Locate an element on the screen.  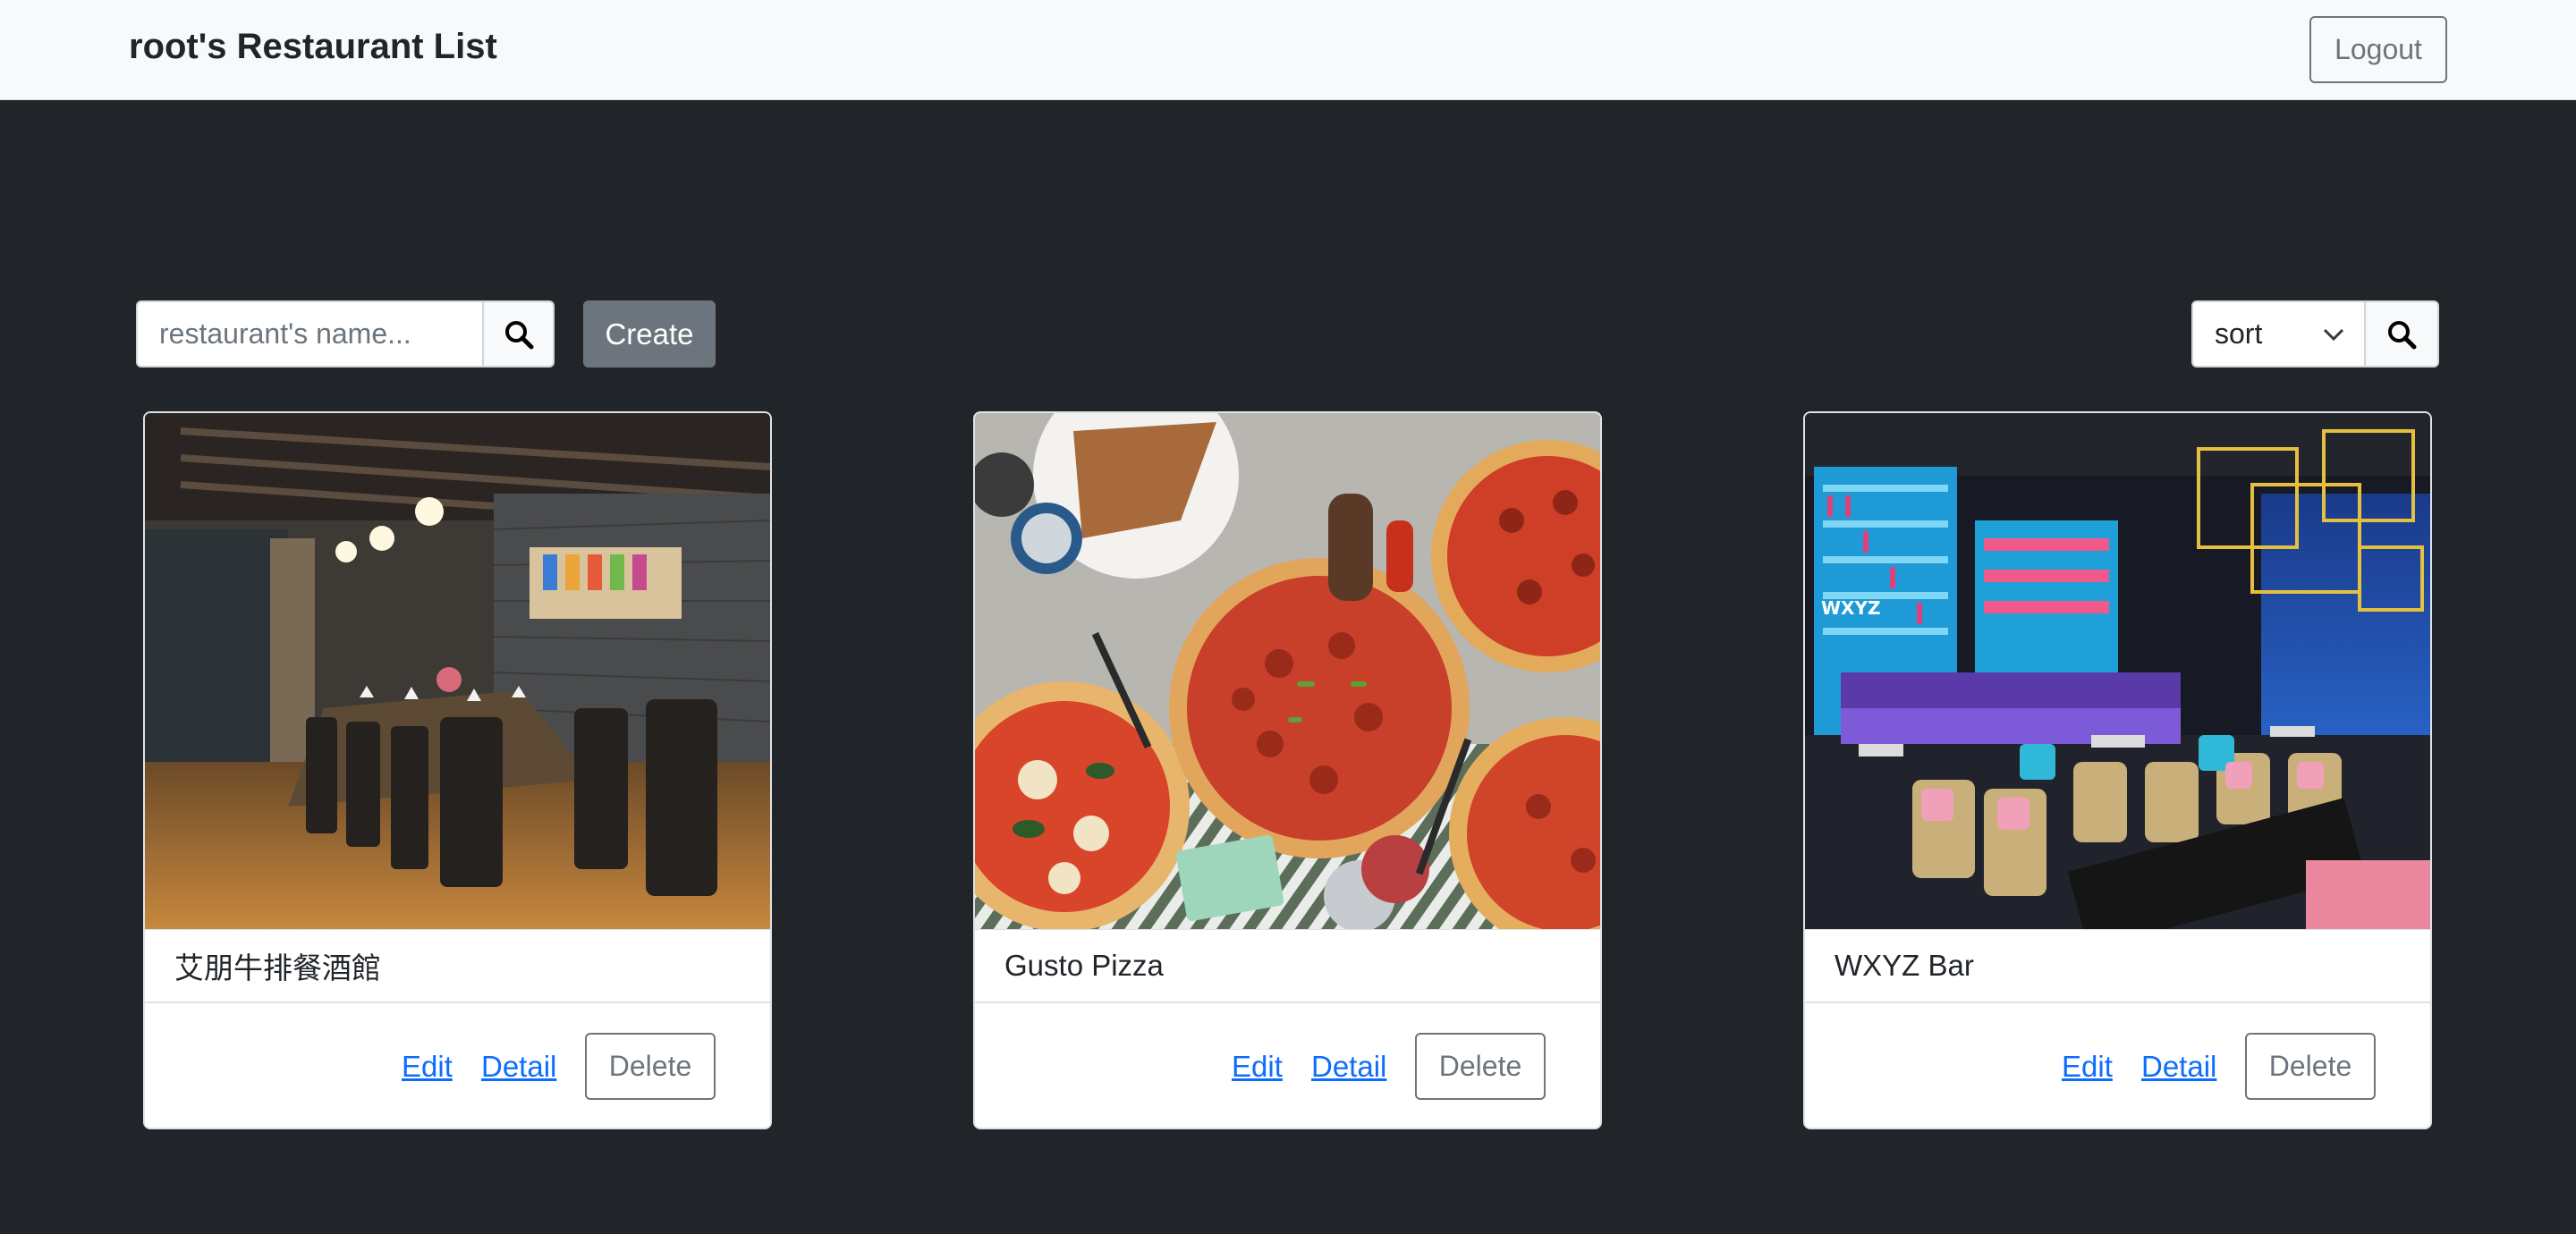
restaurant-card: 艾朋牛排餐酒館 Edit Detail Delete is located at coordinates (457, 770).